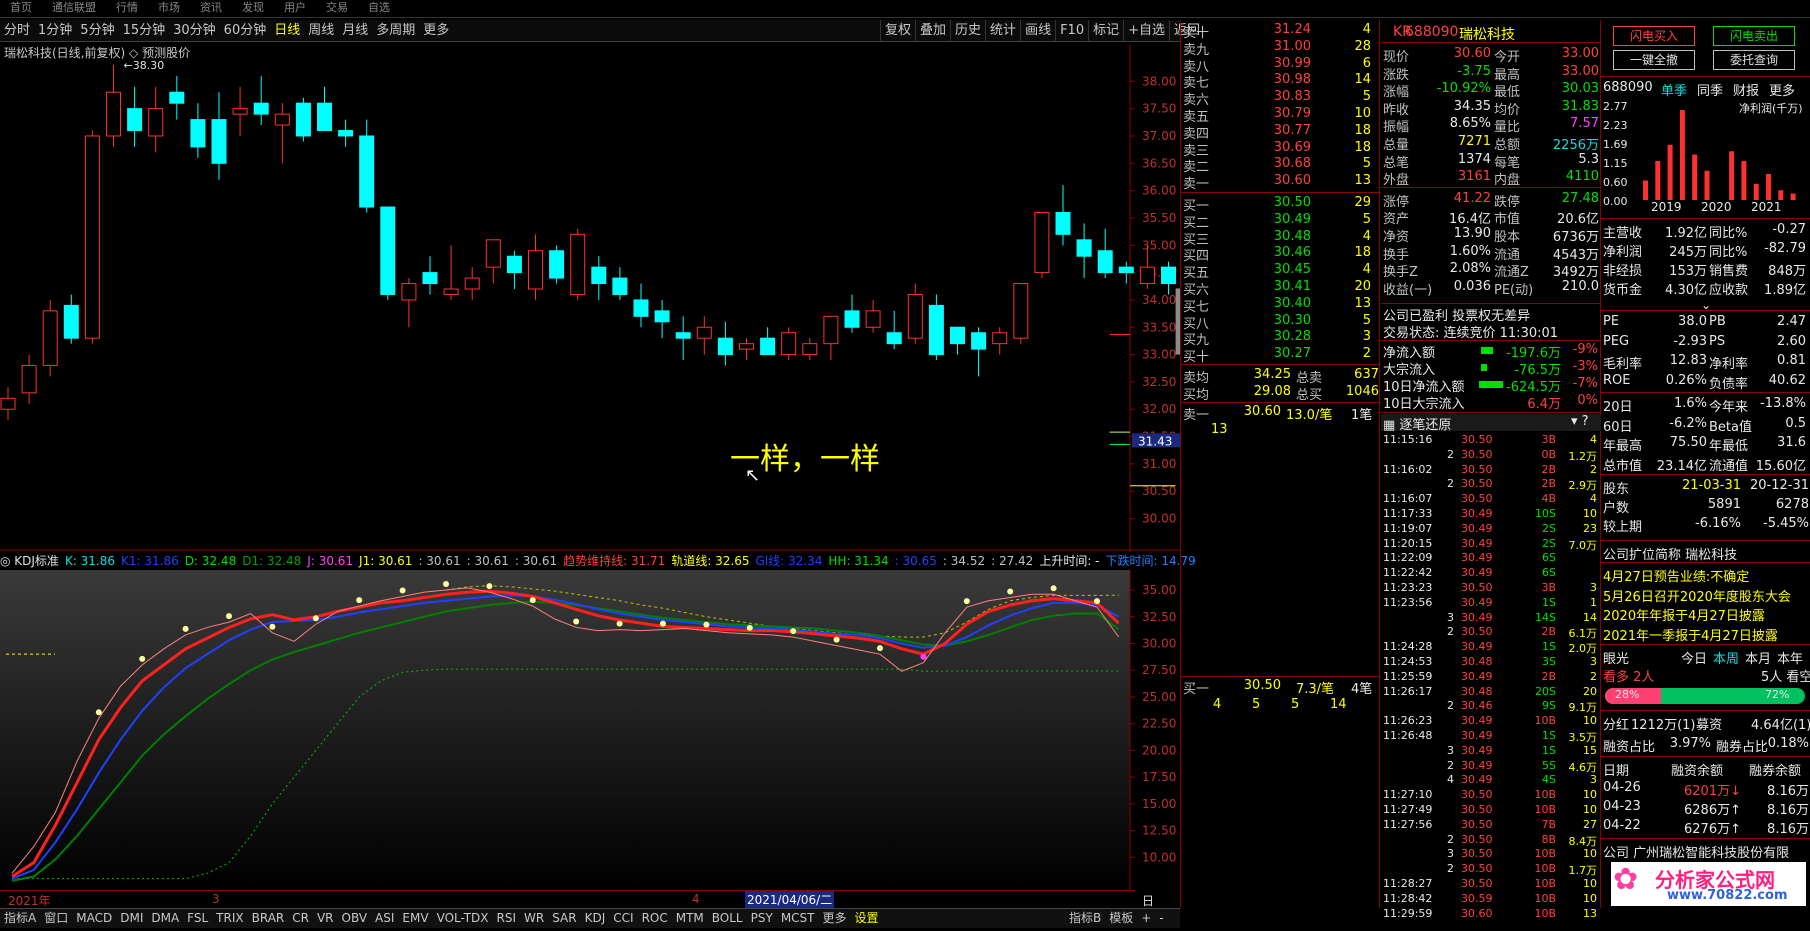  What do you see at coordinates (1695, 177) in the screenshot?
I see `profit-bar` at bounding box center [1695, 177].